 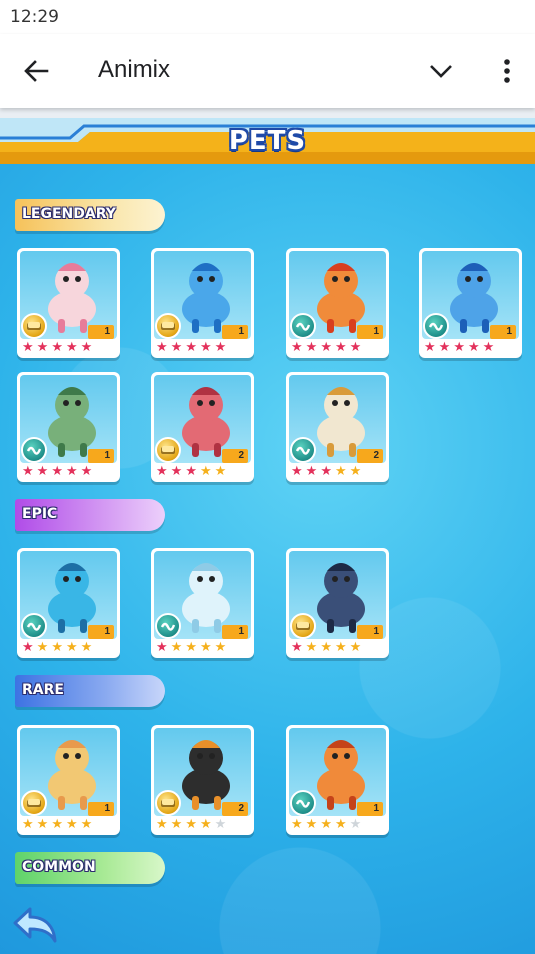 What do you see at coordinates (337, 427) in the screenshot?
I see `pet-card-mermaid-spirit-pet: 2 ★ ★ ★ ★ ★` at bounding box center [337, 427].